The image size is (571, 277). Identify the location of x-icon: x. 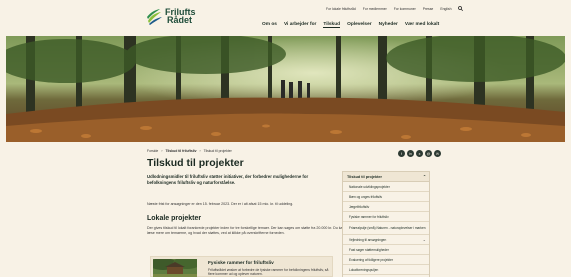
(419, 153).